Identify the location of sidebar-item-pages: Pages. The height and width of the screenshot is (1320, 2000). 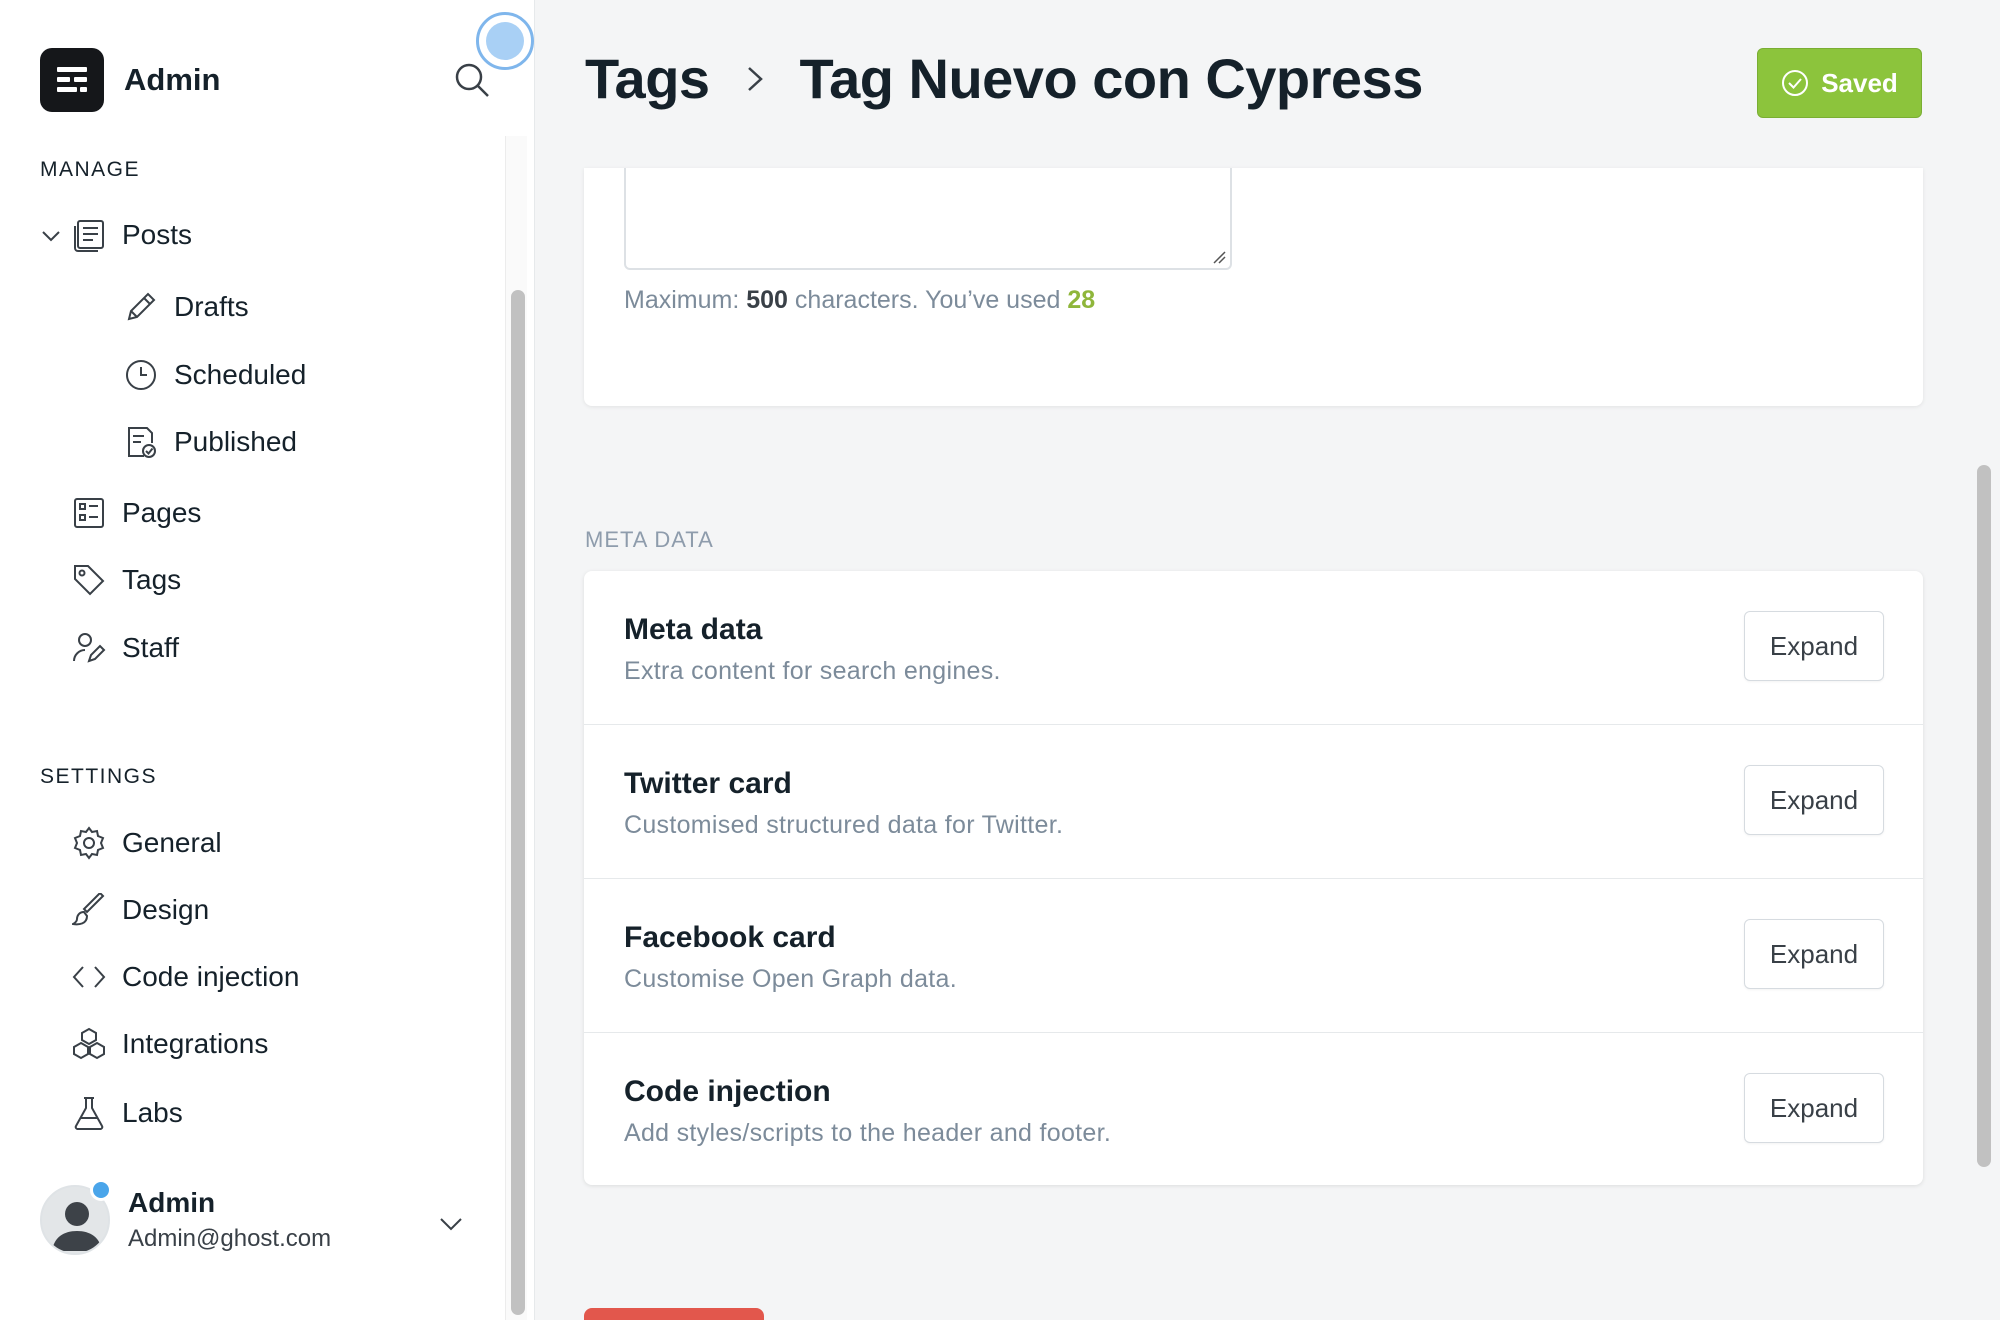
(136, 513).